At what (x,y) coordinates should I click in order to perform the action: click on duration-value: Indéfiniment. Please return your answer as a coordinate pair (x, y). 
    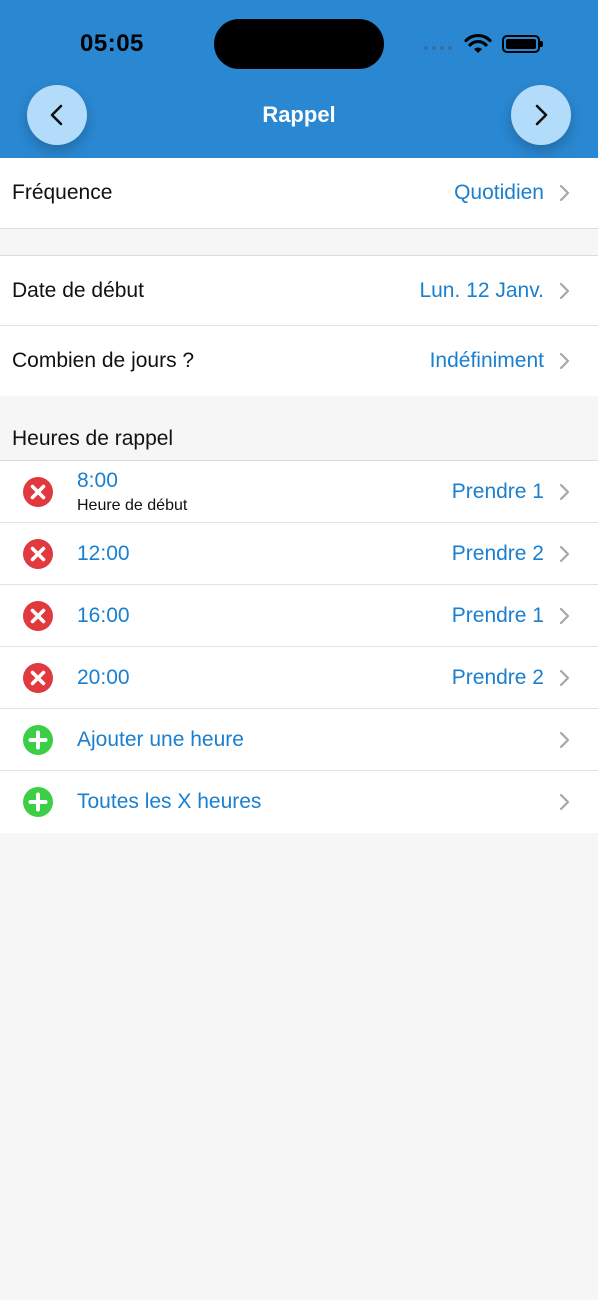
    Looking at the image, I should click on (486, 360).